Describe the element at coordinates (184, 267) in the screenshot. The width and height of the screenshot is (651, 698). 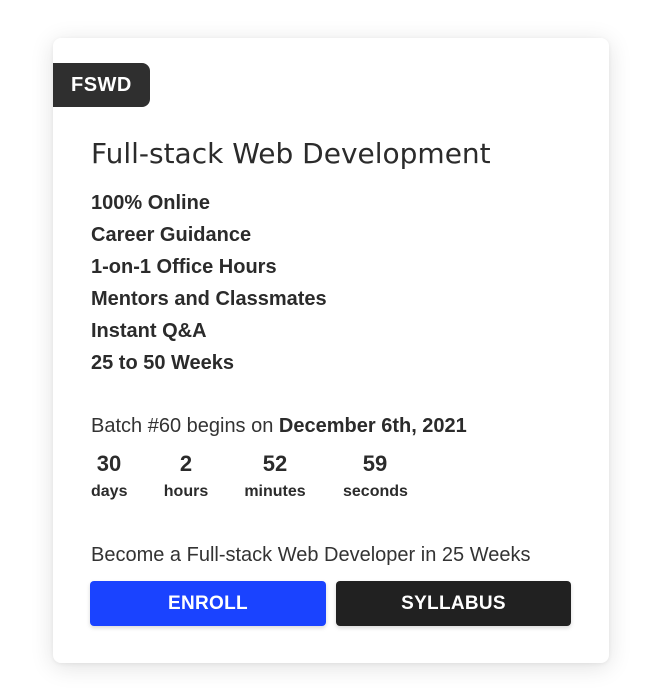
I see `feature-item: 1-on-1 Office Hours` at that location.